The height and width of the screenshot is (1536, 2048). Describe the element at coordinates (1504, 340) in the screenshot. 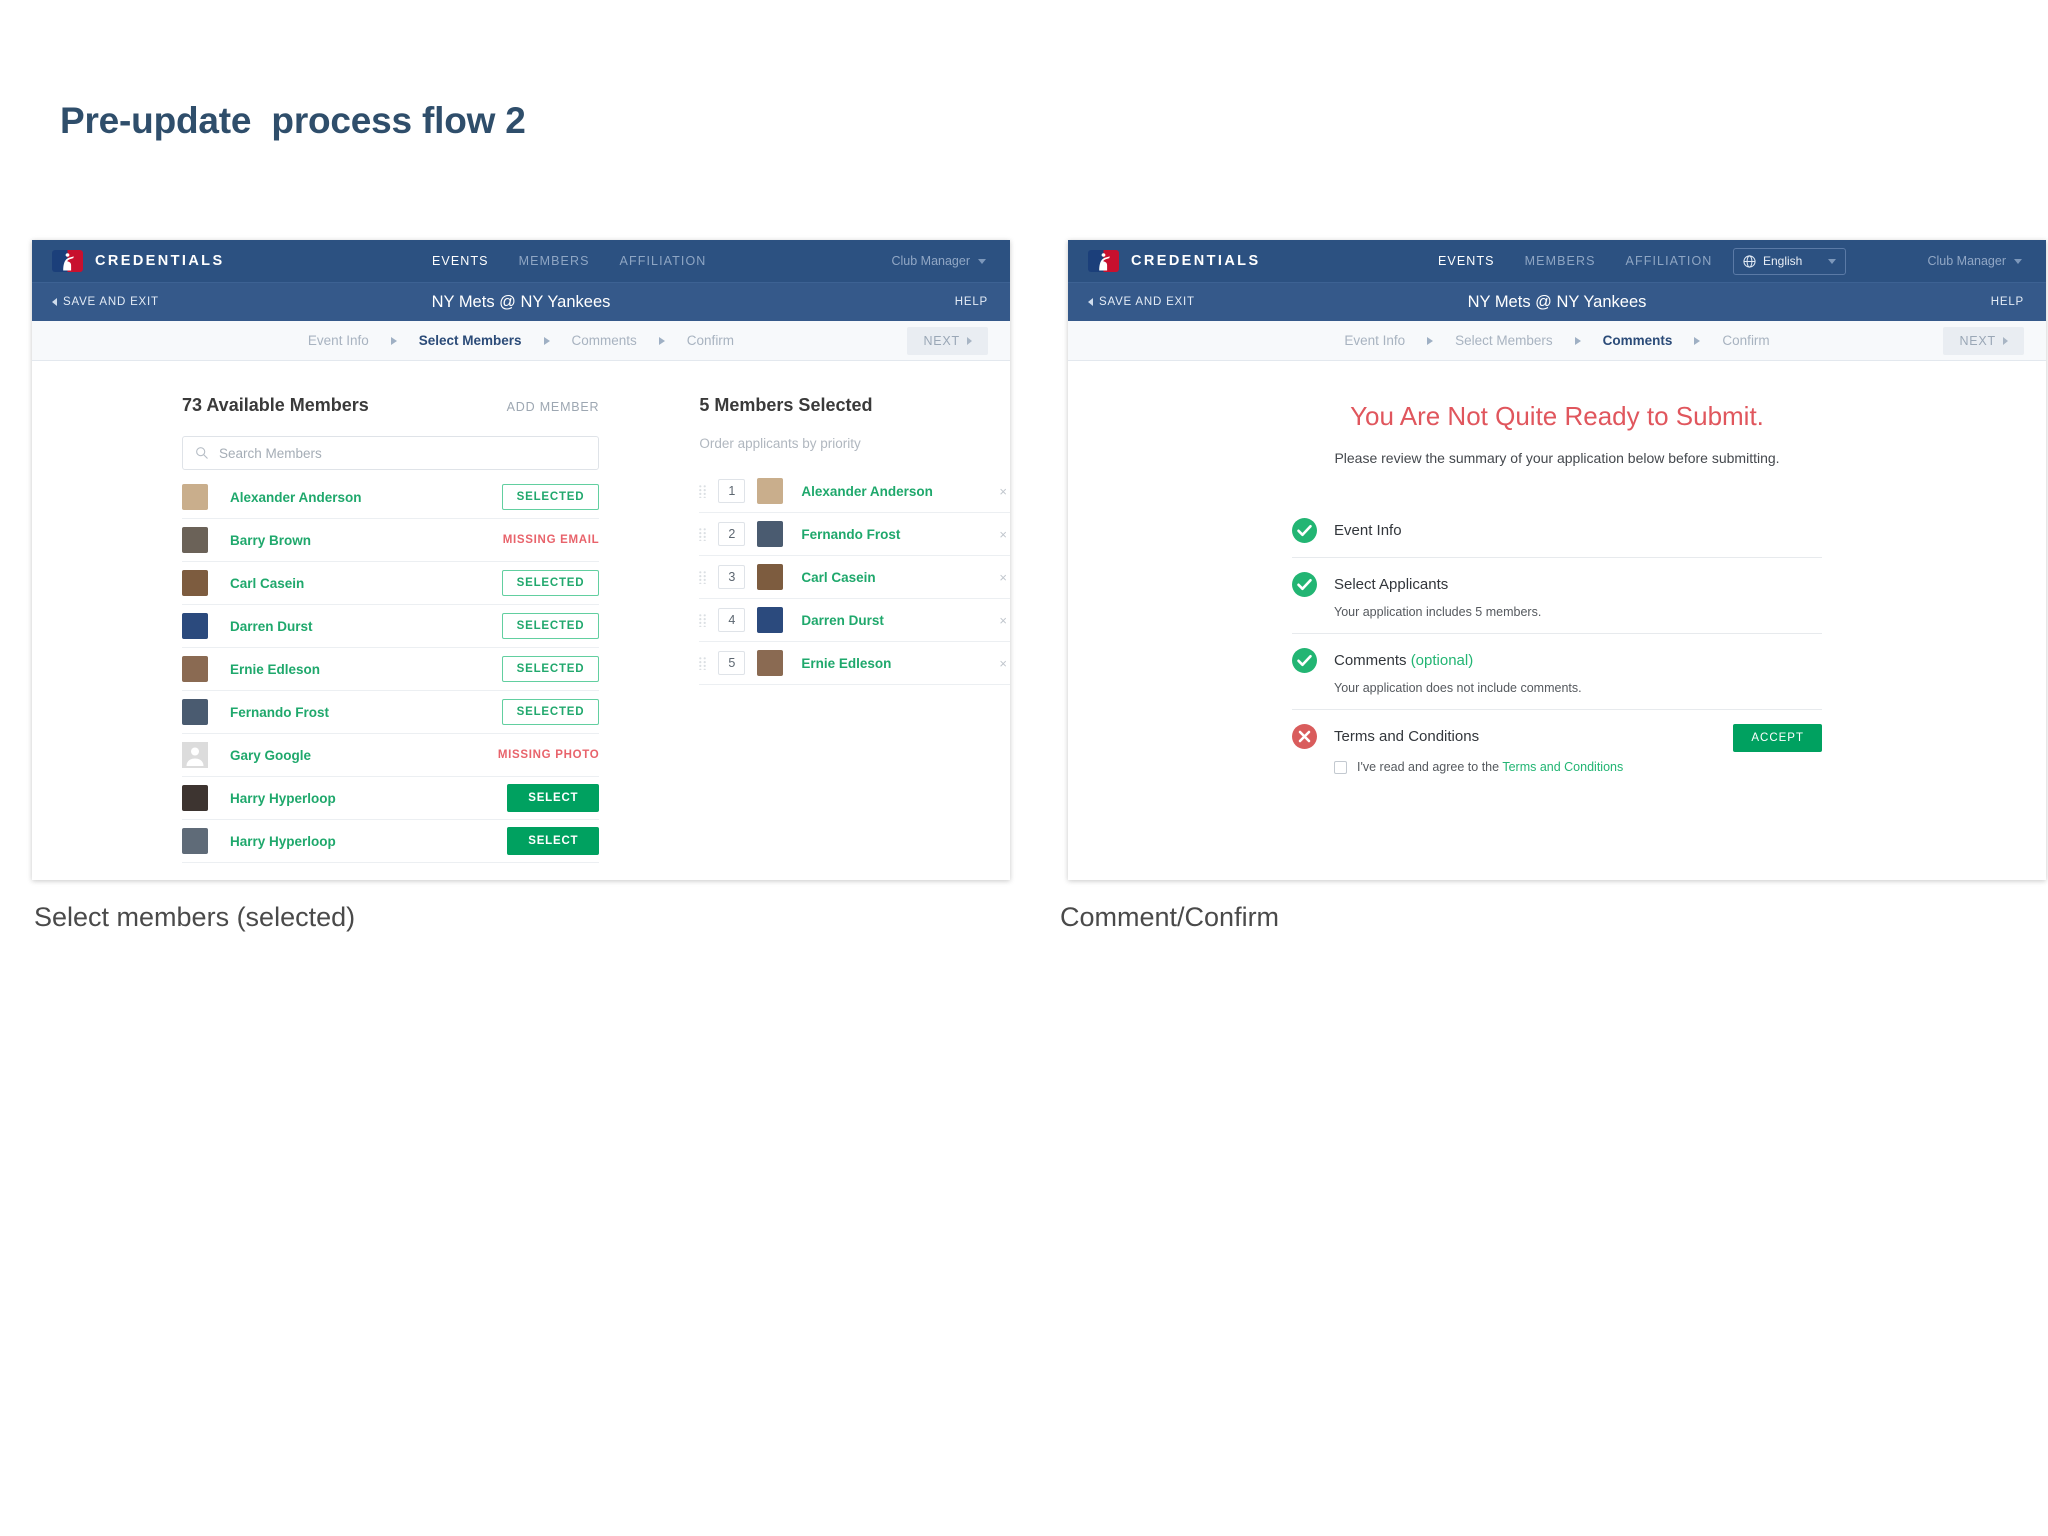

I see `step-select-members-right: Select Members` at that location.